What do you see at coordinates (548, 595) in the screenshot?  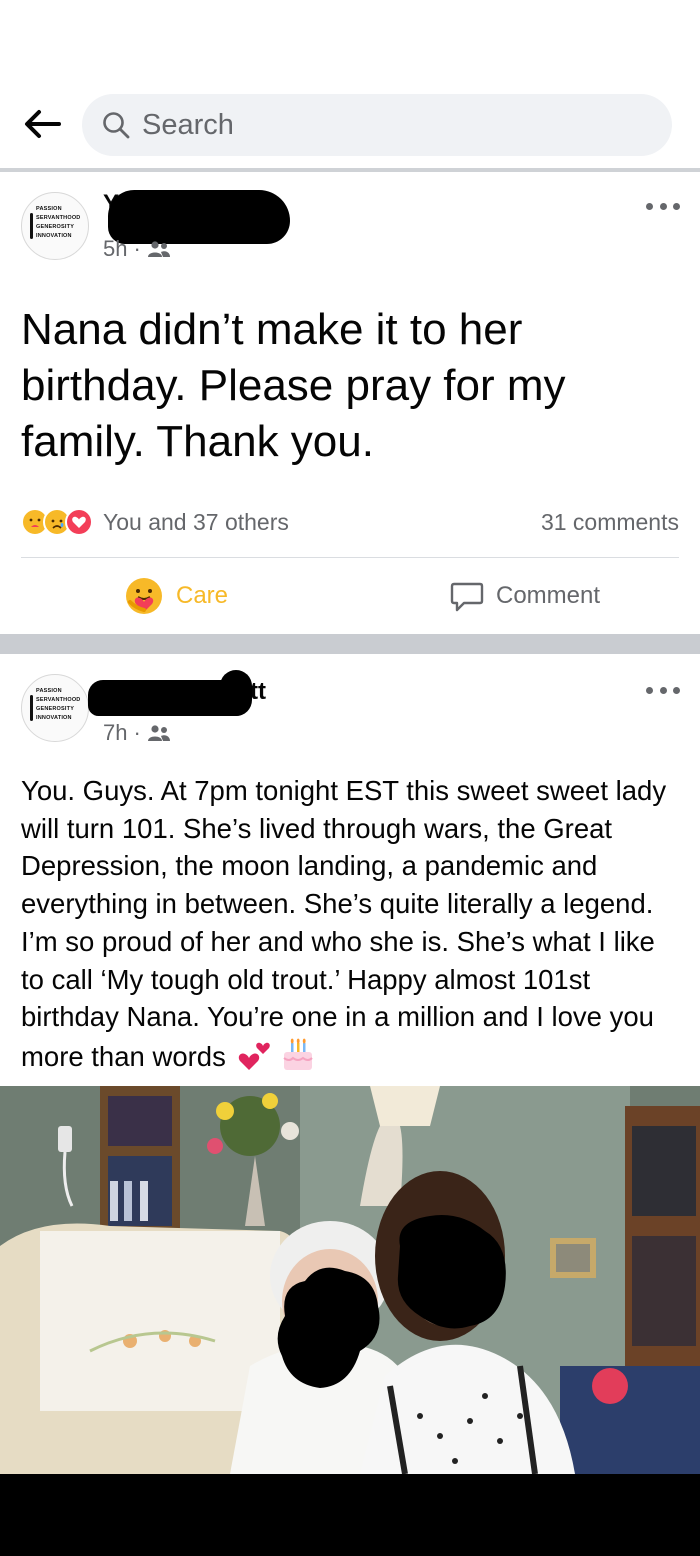 I see `comment-label: Comment` at bounding box center [548, 595].